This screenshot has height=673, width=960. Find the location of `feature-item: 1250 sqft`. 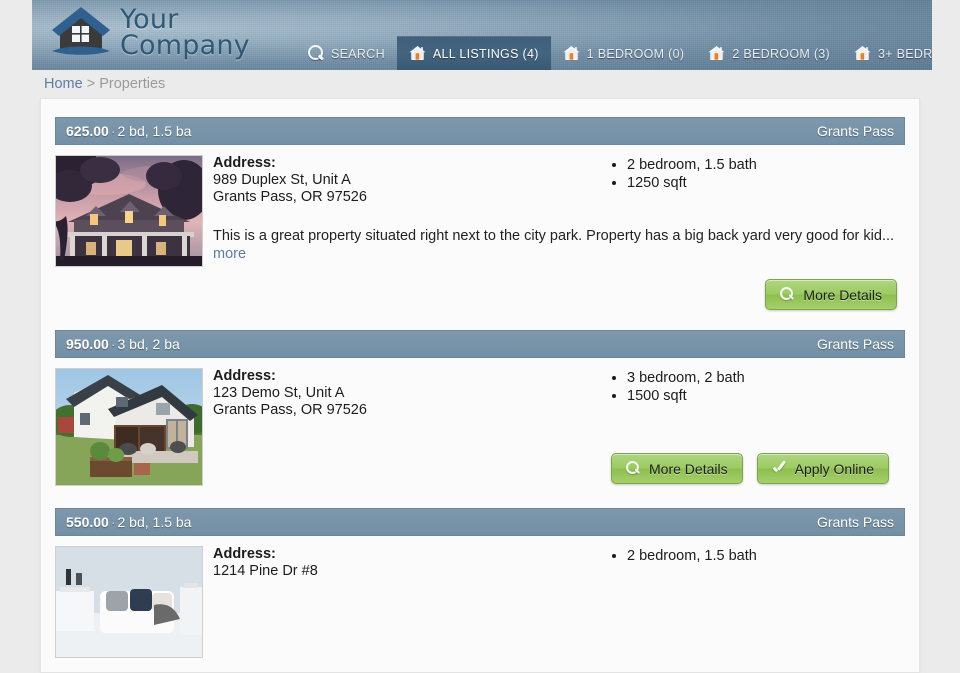

feature-item: 1250 sqft is located at coordinates (766, 183).